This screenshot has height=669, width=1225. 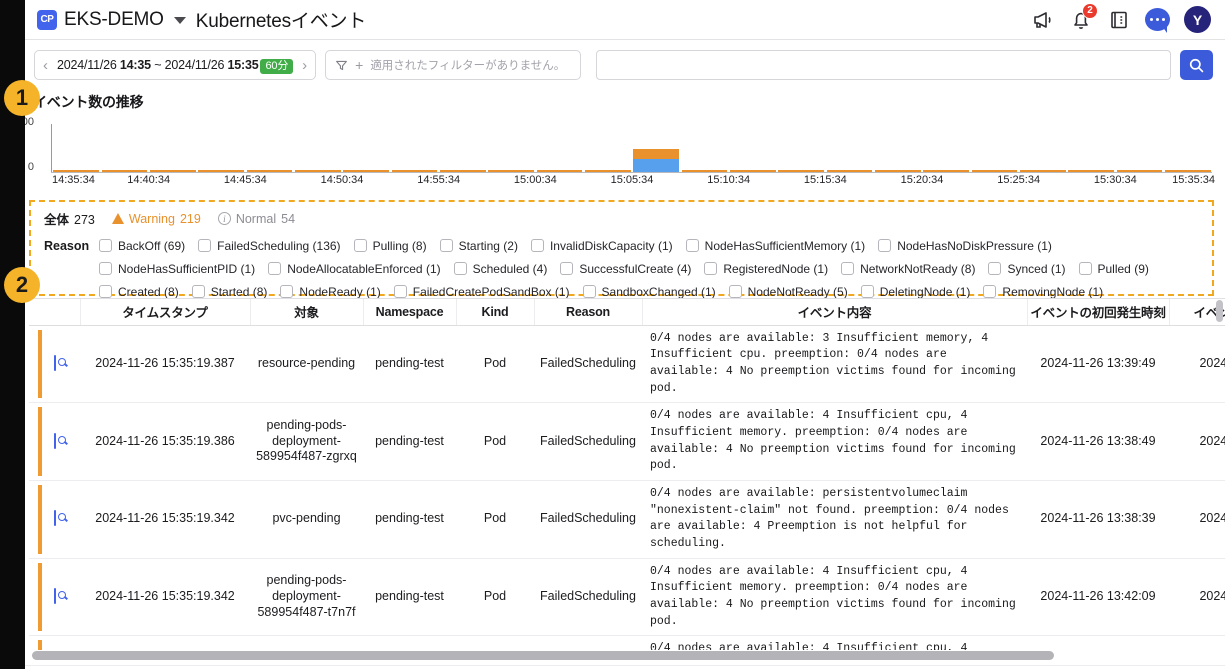 What do you see at coordinates (1043, 20) in the screenshot?
I see `megaphone-icon` at bounding box center [1043, 20].